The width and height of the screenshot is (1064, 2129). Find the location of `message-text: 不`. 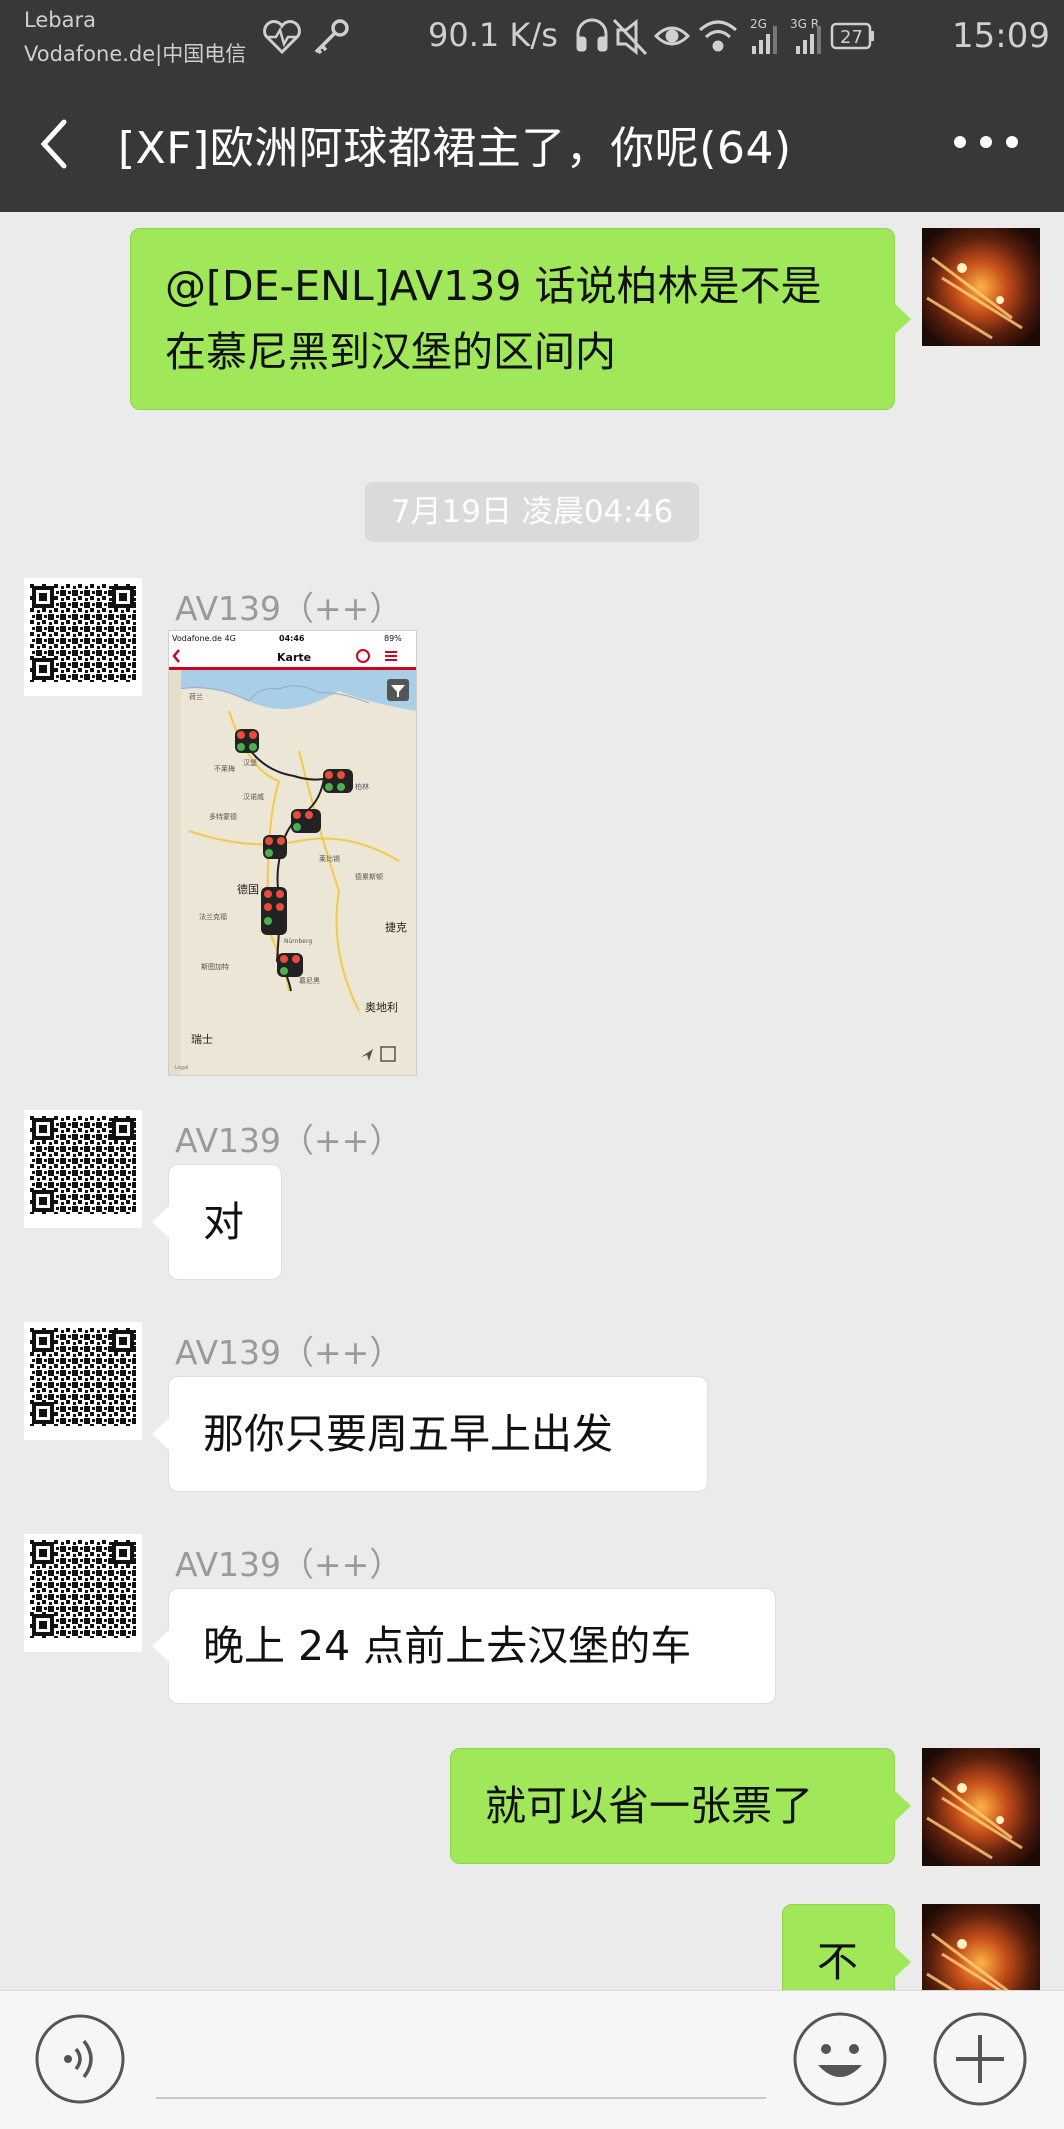

message-text: 不 is located at coordinates (837, 1962).